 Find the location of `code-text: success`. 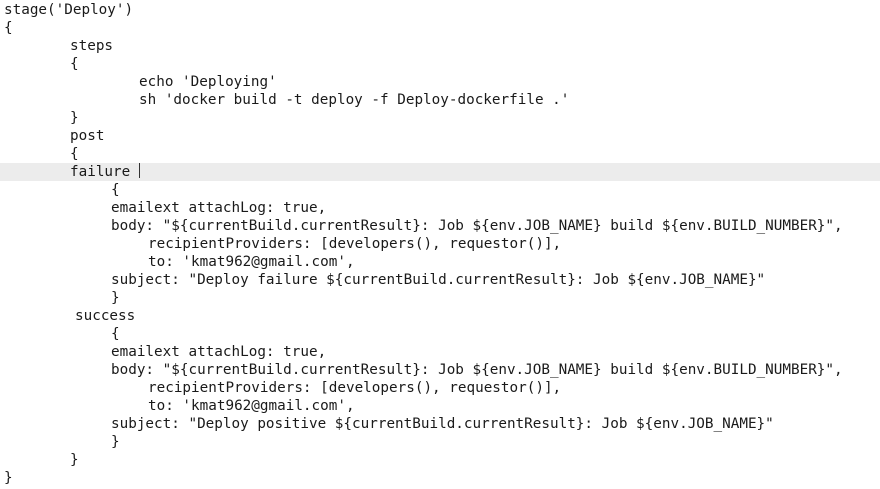

code-text: success is located at coordinates (105, 316).